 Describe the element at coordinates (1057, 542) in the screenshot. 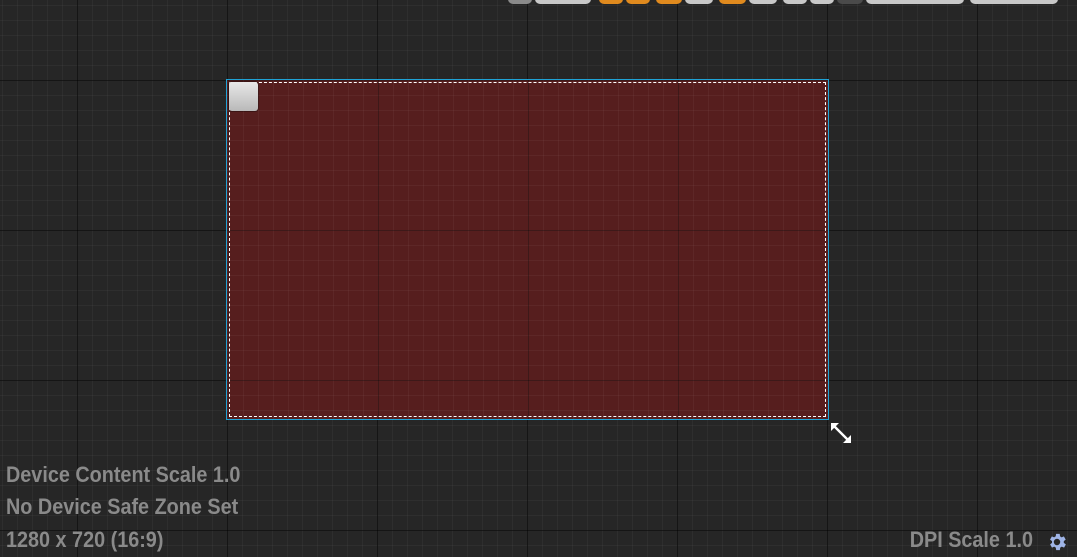

I see `gear-icon` at that location.